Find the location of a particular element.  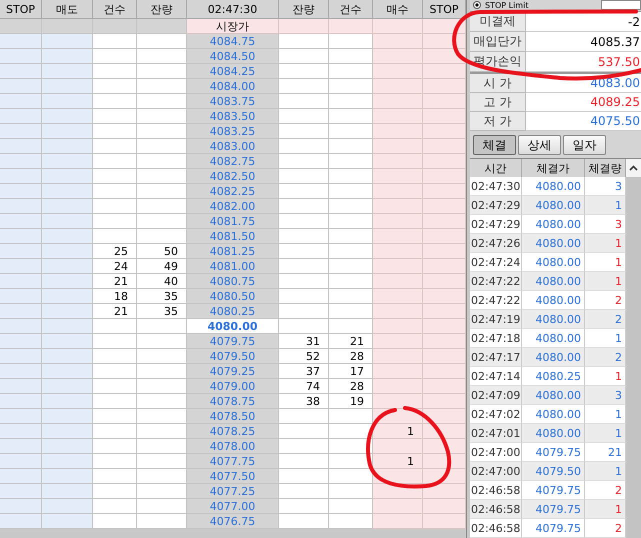

tab: 일자 is located at coordinates (584, 145).